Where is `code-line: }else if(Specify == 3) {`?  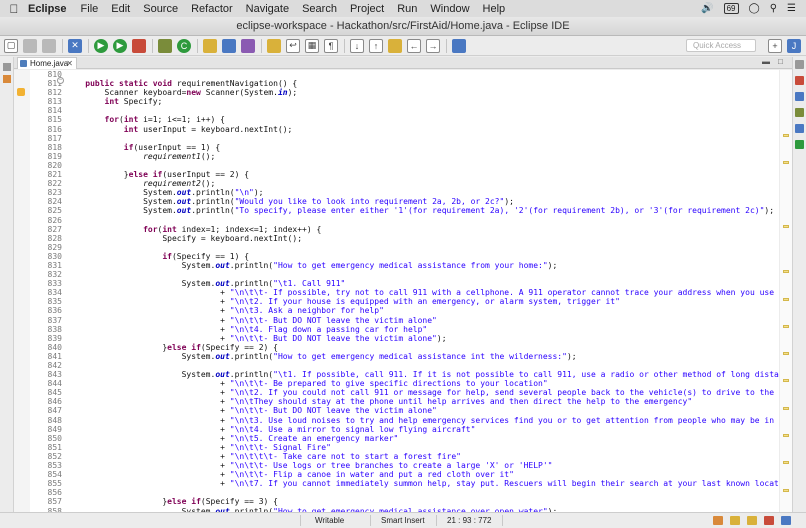
code-line: }else if(Specify == 3) { is located at coordinates (422, 501).